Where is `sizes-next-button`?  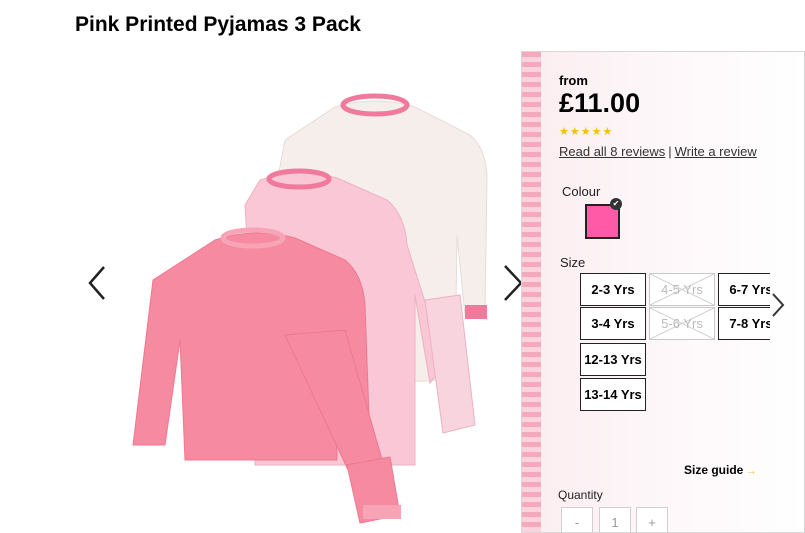 sizes-next-button is located at coordinates (778, 305).